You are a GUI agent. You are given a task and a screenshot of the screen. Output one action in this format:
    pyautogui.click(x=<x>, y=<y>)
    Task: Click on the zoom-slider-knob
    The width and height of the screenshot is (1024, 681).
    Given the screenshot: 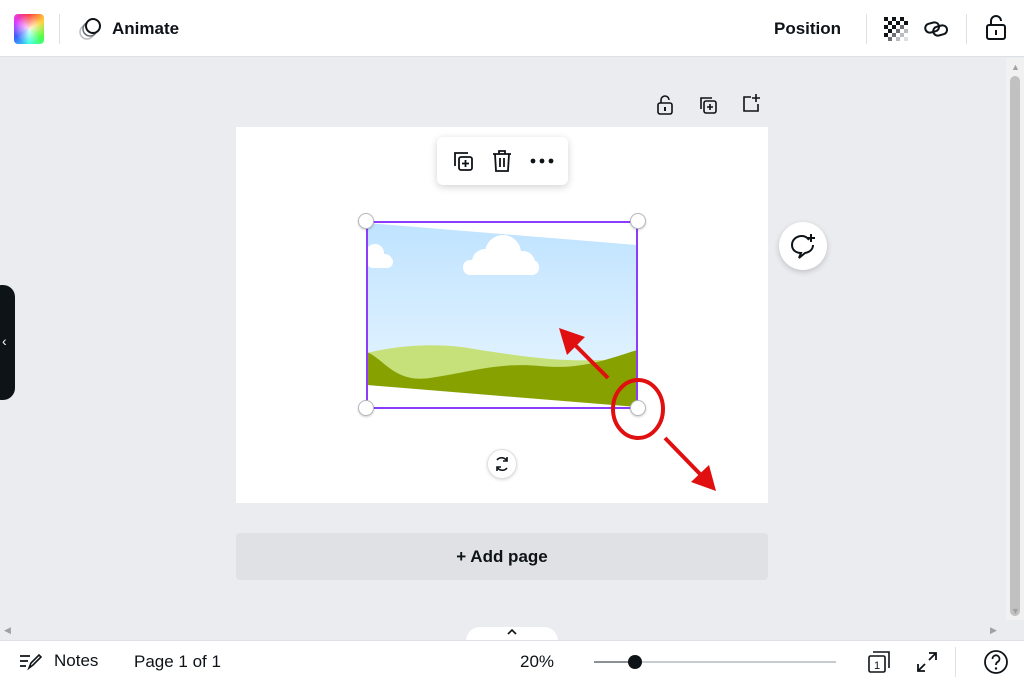 What is the action you would take?
    pyautogui.click(x=635, y=662)
    